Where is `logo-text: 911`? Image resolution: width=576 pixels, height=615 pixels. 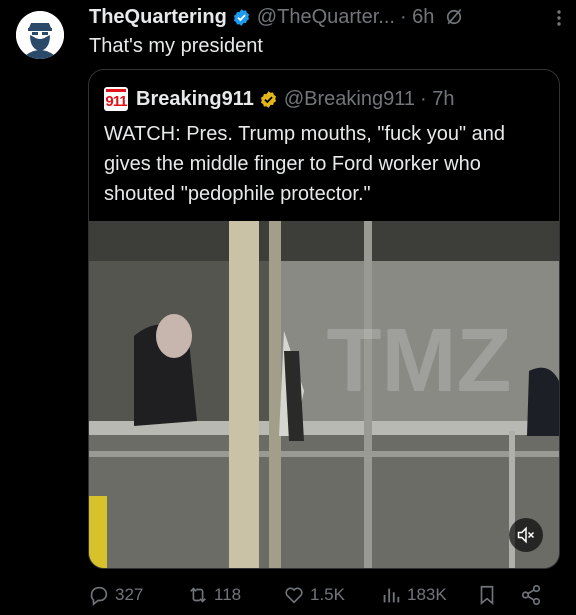 logo-text: 911 is located at coordinates (116, 101).